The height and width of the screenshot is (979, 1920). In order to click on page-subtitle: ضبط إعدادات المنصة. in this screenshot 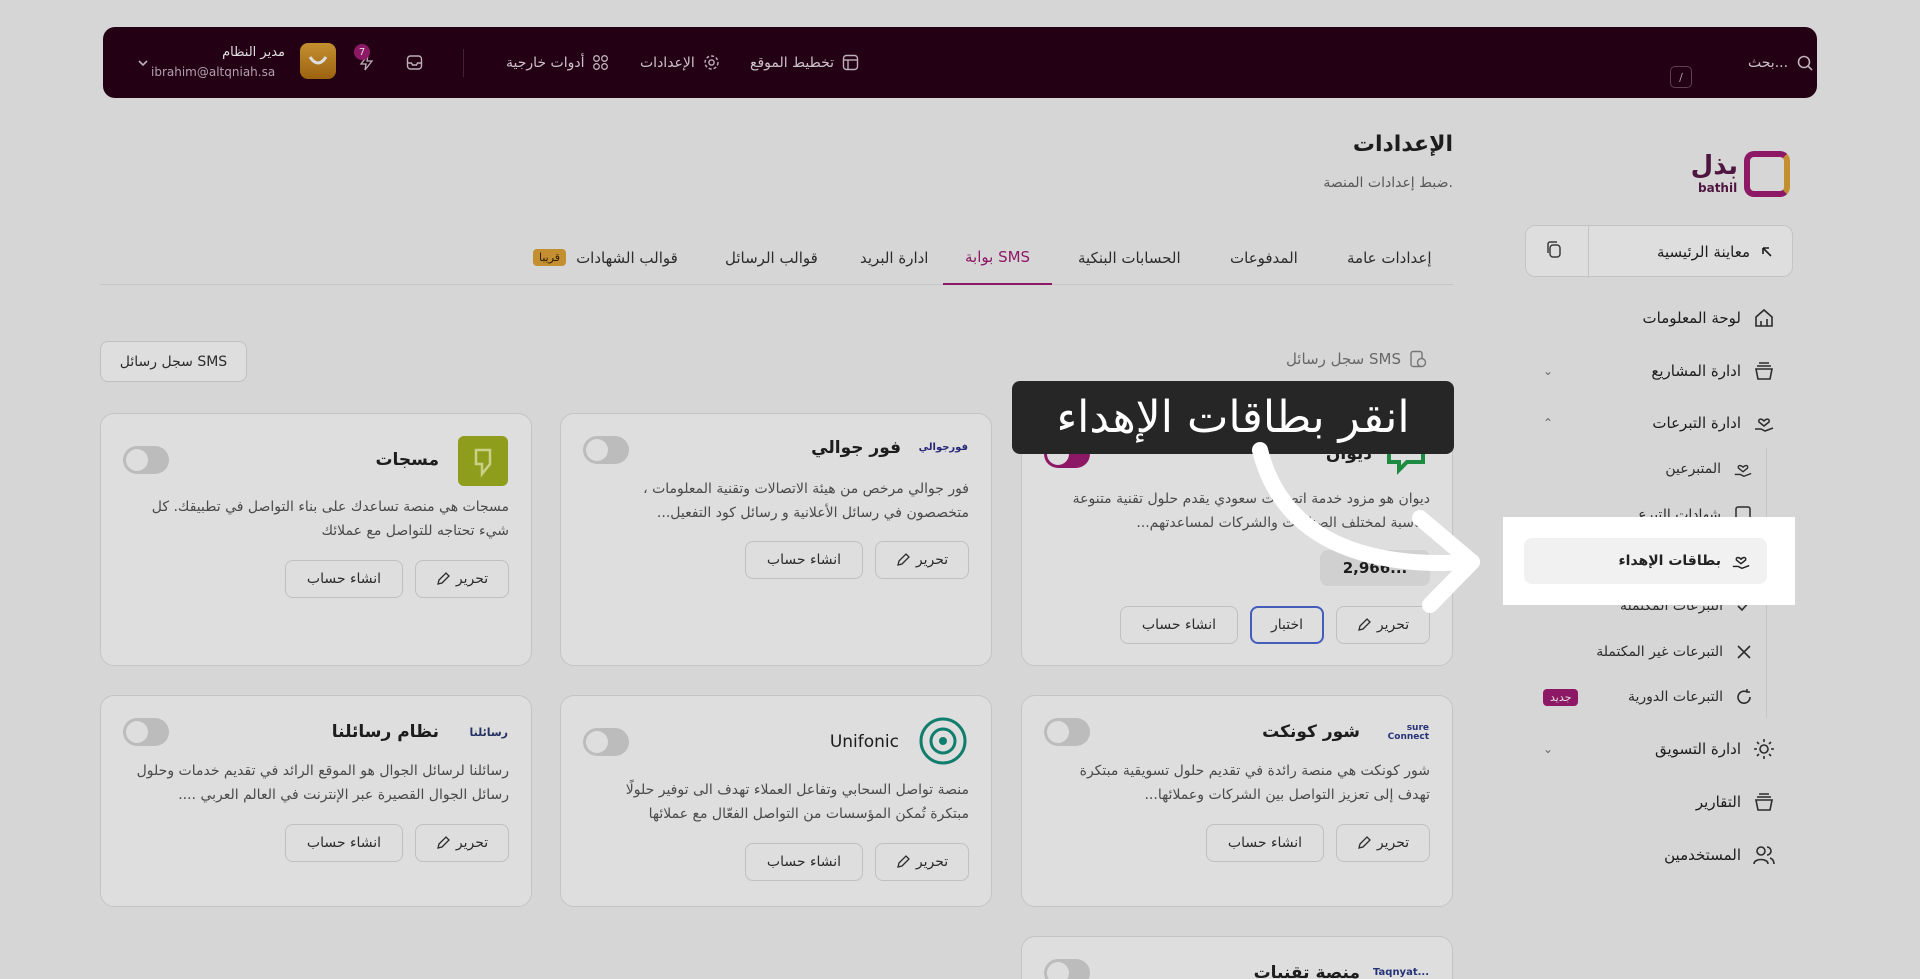, I will do `click(1388, 183)`.